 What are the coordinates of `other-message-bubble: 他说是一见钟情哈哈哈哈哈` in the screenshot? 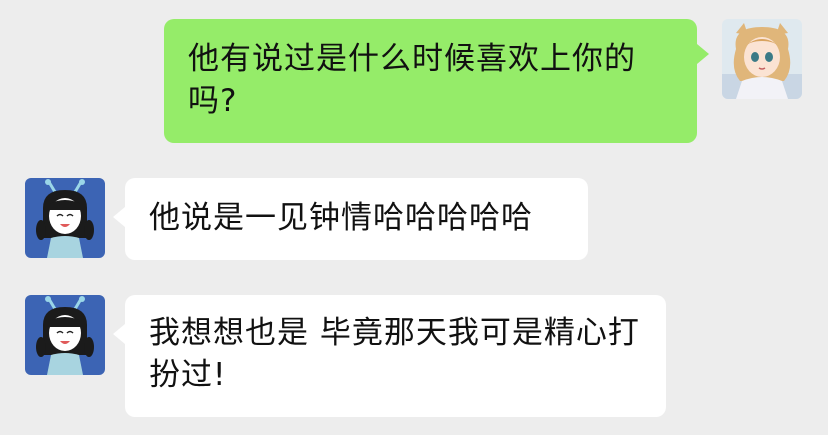 It's located at (356, 219).